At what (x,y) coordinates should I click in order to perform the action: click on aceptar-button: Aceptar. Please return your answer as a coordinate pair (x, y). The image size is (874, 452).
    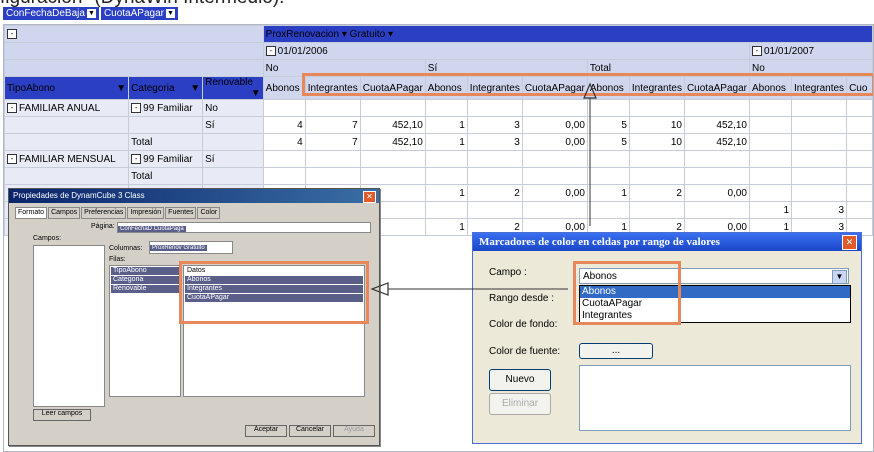
    Looking at the image, I should click on (266, 431).